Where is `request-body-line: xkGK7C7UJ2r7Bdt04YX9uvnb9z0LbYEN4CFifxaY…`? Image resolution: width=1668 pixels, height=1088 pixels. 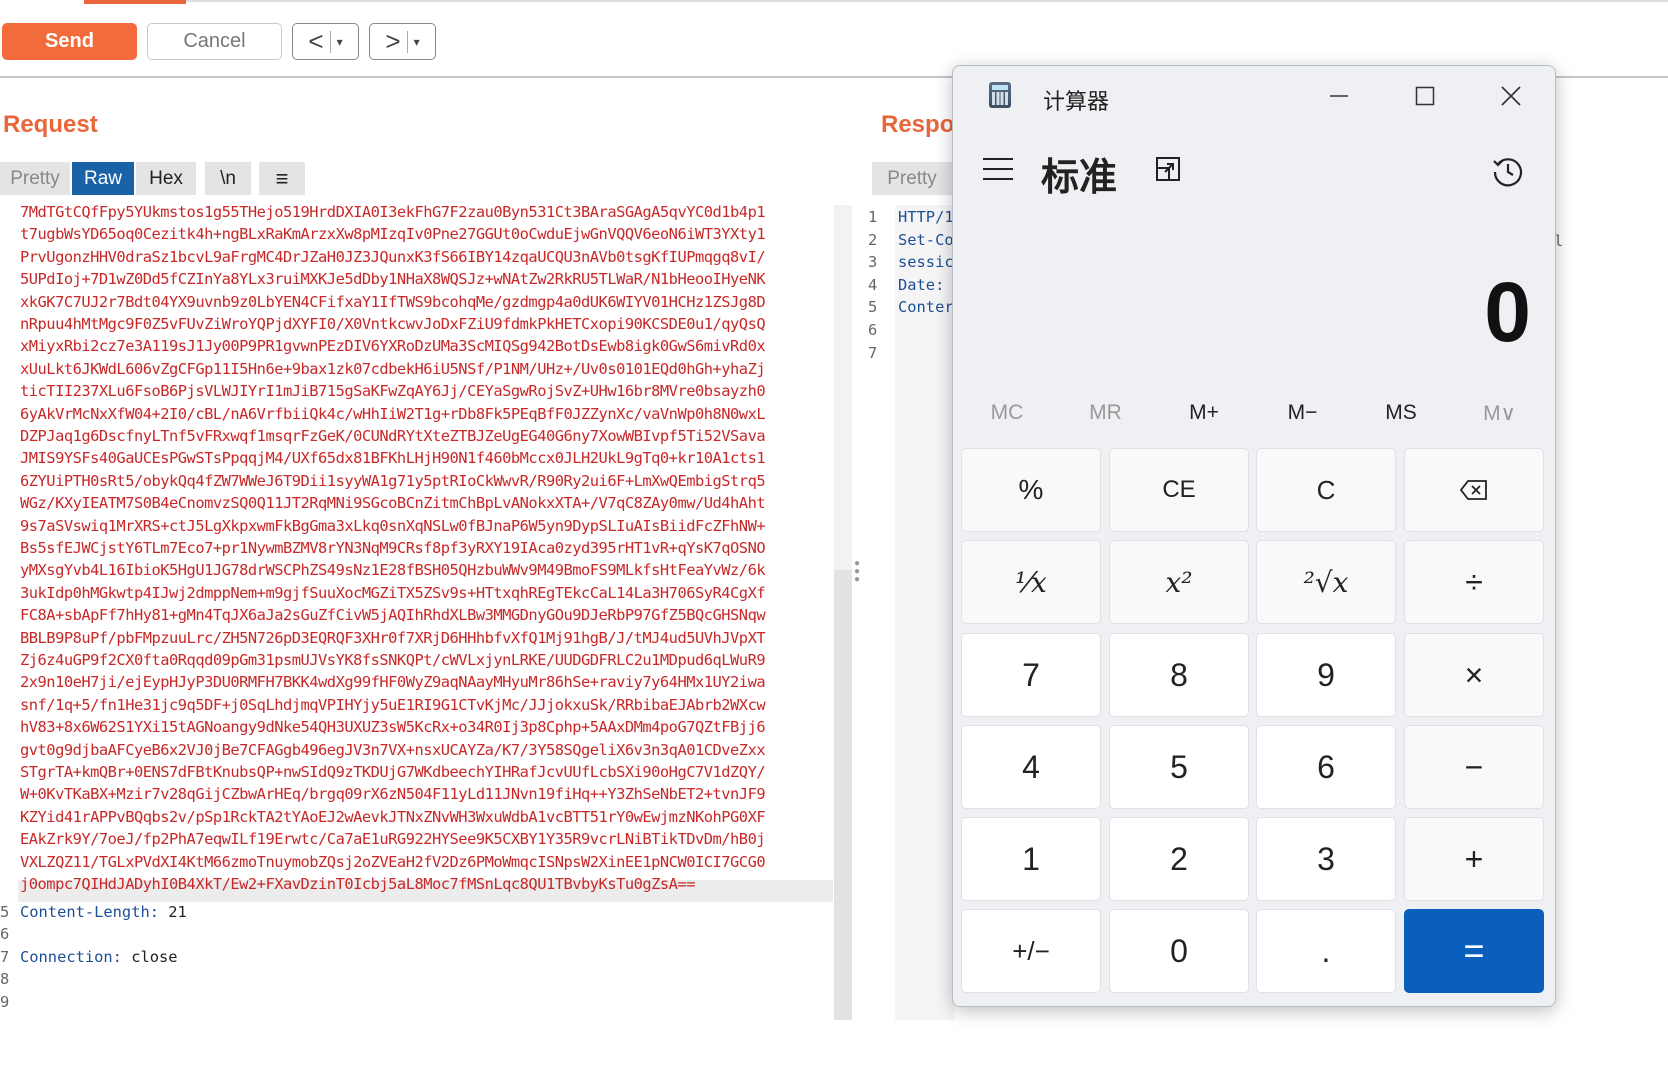 request-body-line: xkGK7C7UJ2r7Bdt04YX9uvnb9z0LbYEN4CFifxaY… is located at coordinates (393, 301).